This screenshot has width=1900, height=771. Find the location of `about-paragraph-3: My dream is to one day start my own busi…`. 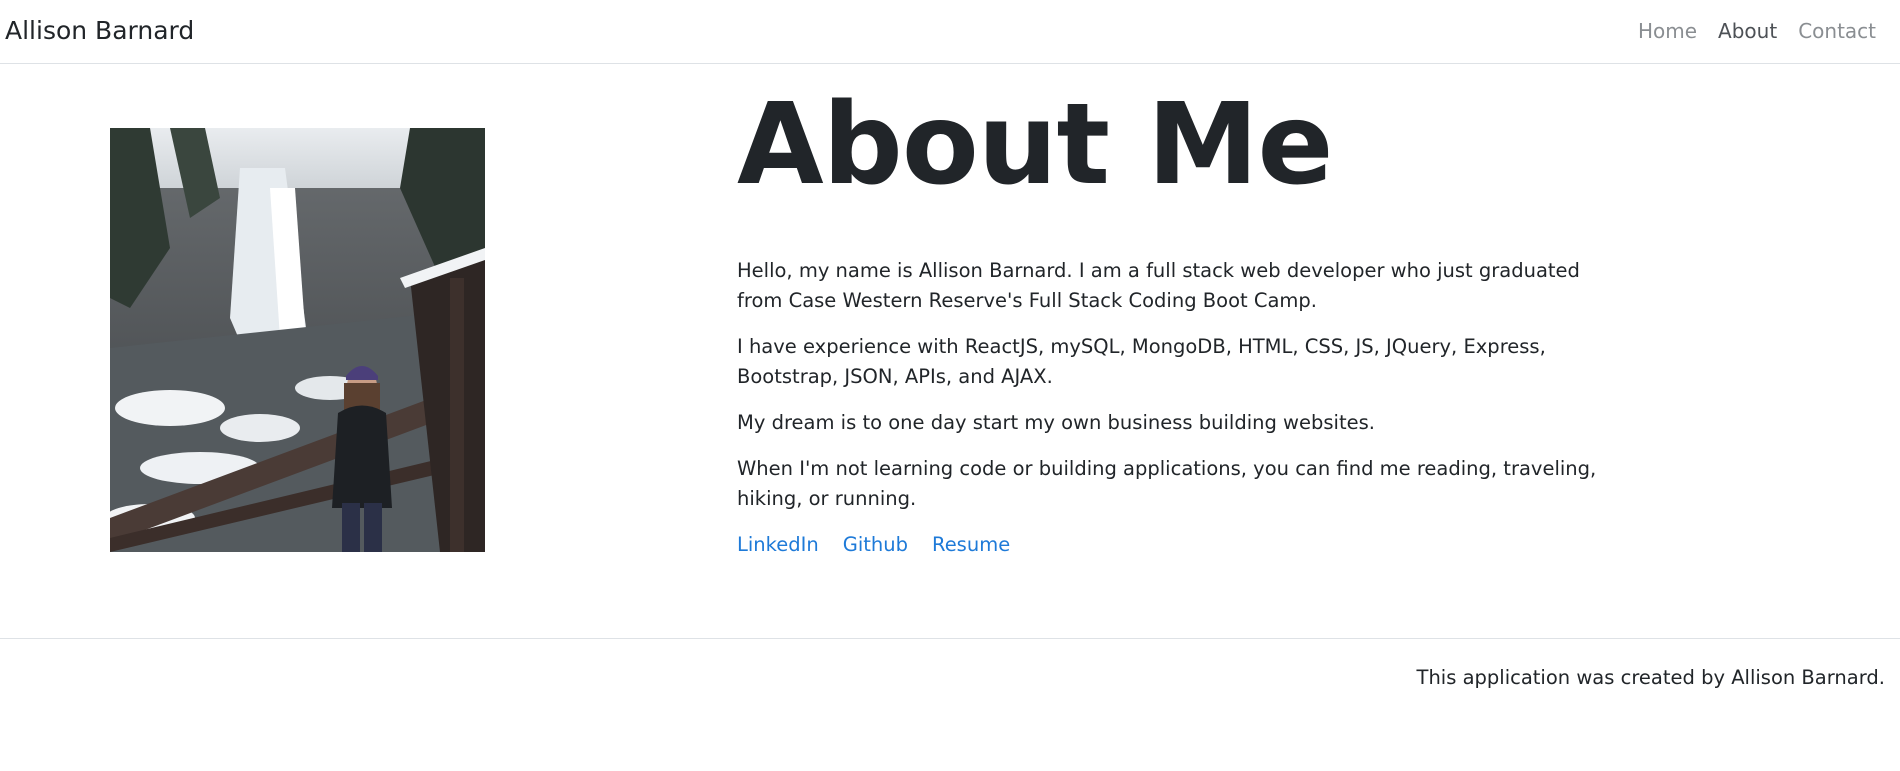

about-paragraph-3: My dream is to one day start my own busi… is located at coordinates (1056, 422).